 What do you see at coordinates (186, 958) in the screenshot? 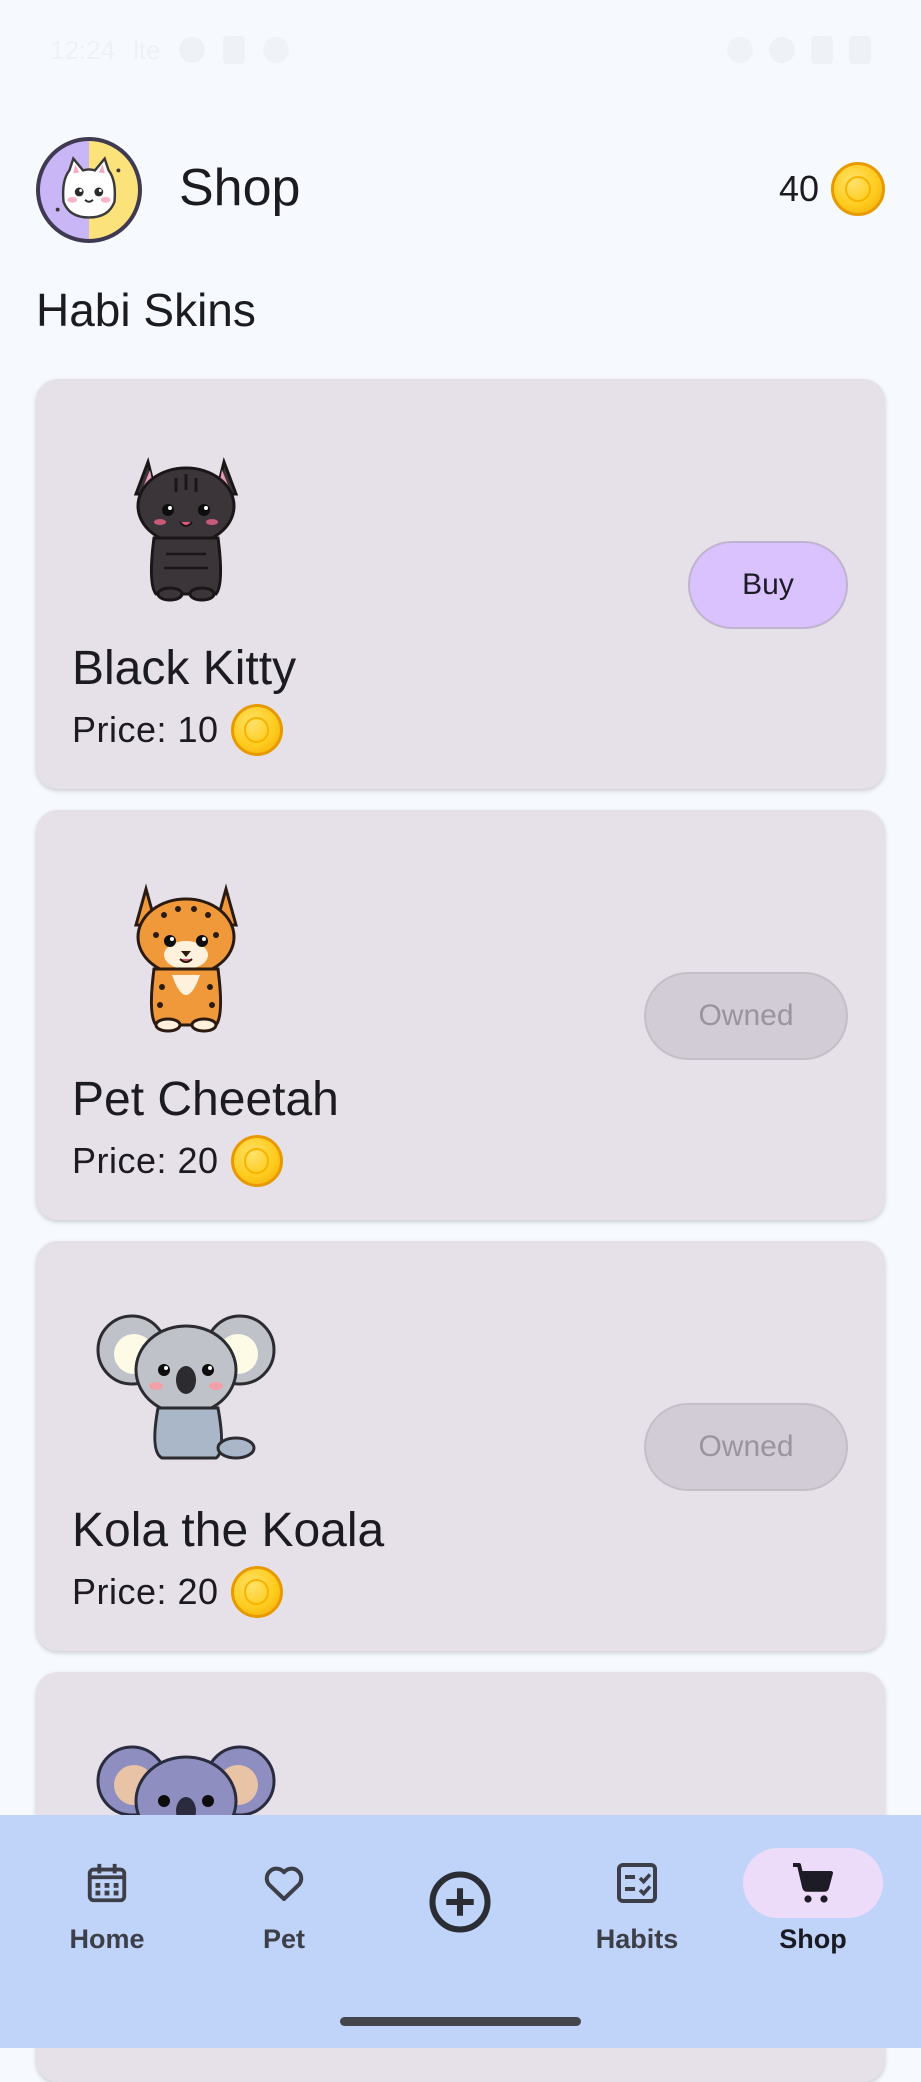
I see `pet-cheetah-image` at bounding box center [186, 958].